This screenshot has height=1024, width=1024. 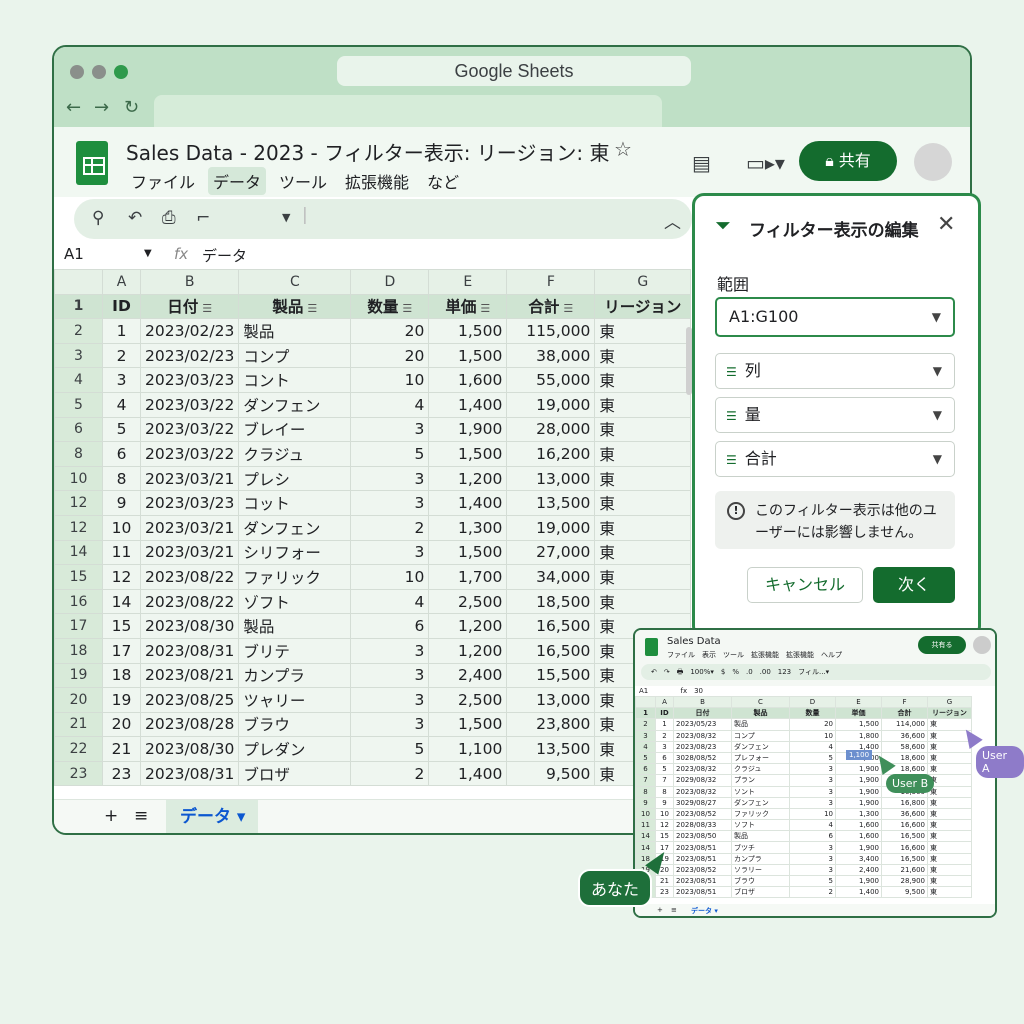 What do you see at coordinates (760, 825) in the screenshot?
I see `cell: ソフト` at bounding box center [760, 825].